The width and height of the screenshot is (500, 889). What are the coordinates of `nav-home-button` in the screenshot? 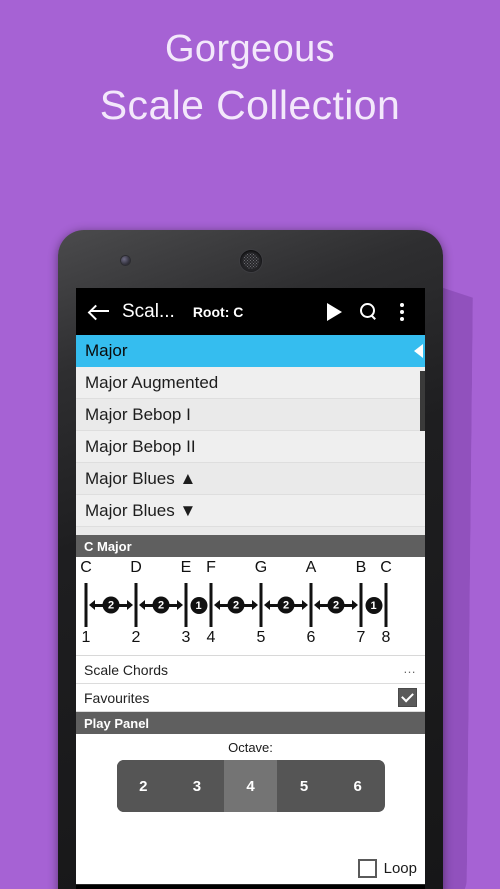 It's located at (250, 887).